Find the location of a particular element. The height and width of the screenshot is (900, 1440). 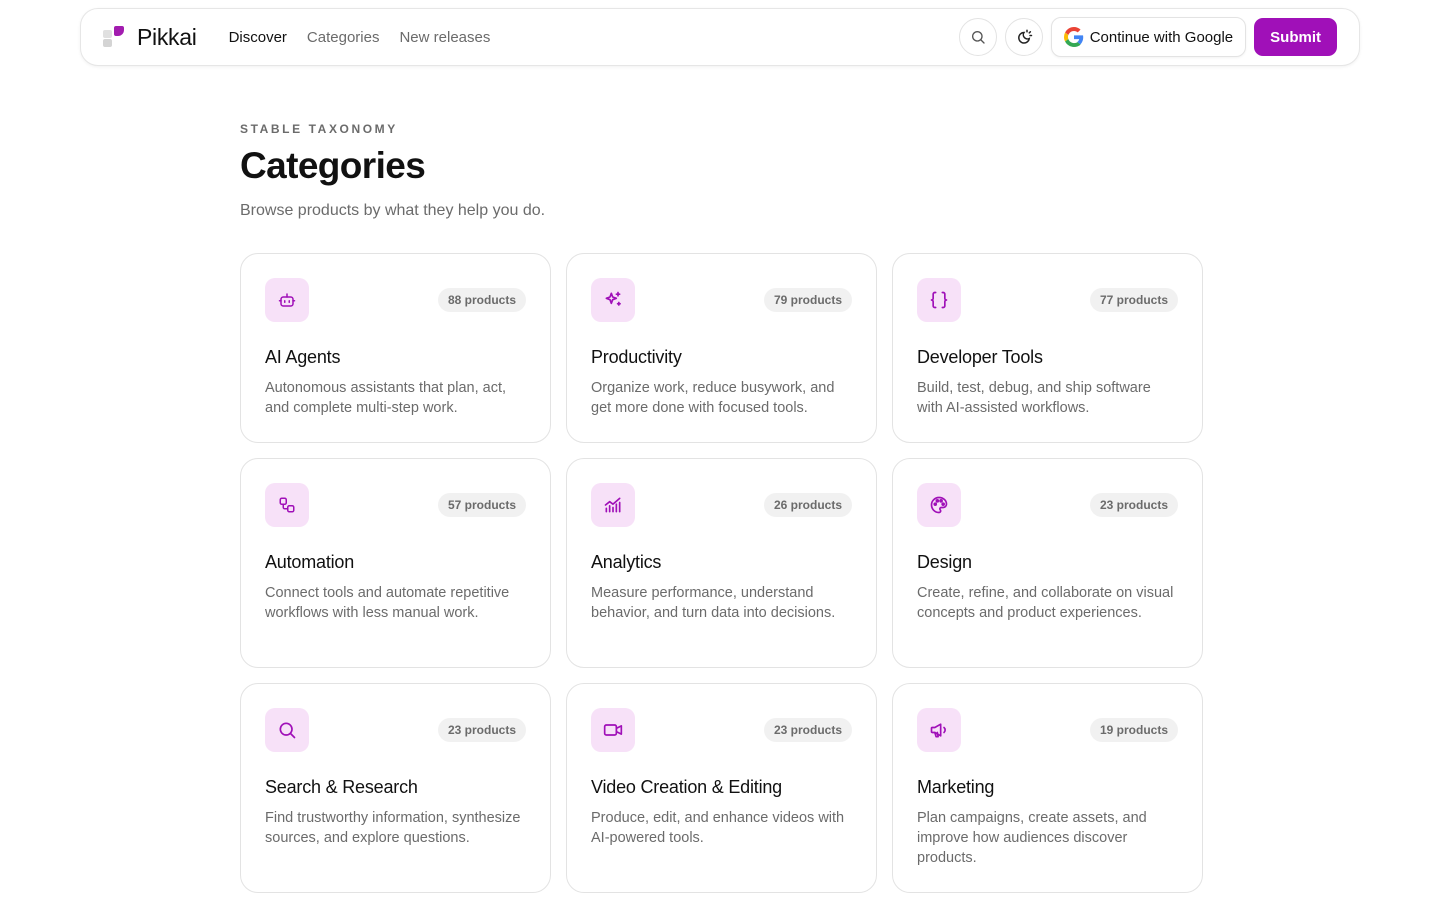

google-signin-button: Continue with Google is located at coordinates (1148, 37).